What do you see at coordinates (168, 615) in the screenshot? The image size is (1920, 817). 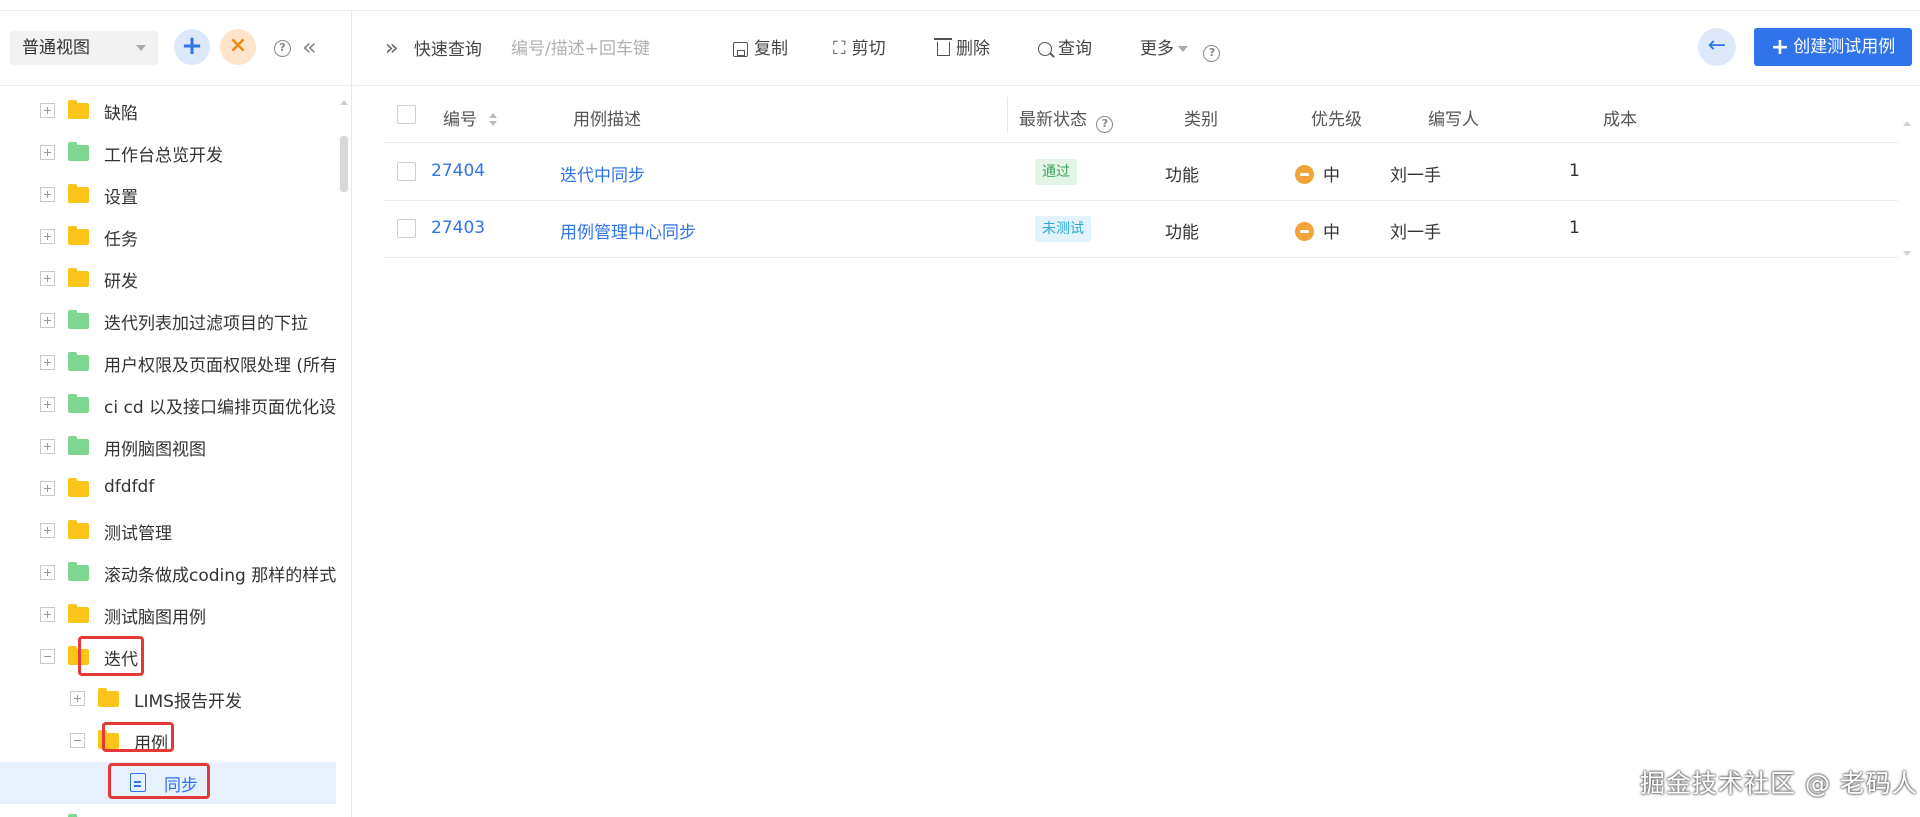 I see `tree-item: 测试脑图用例` at bounding box center [168, 615].